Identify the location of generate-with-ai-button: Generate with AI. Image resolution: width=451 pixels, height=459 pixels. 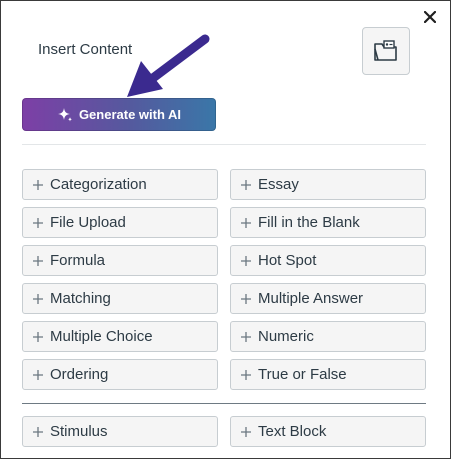
(119, 114).